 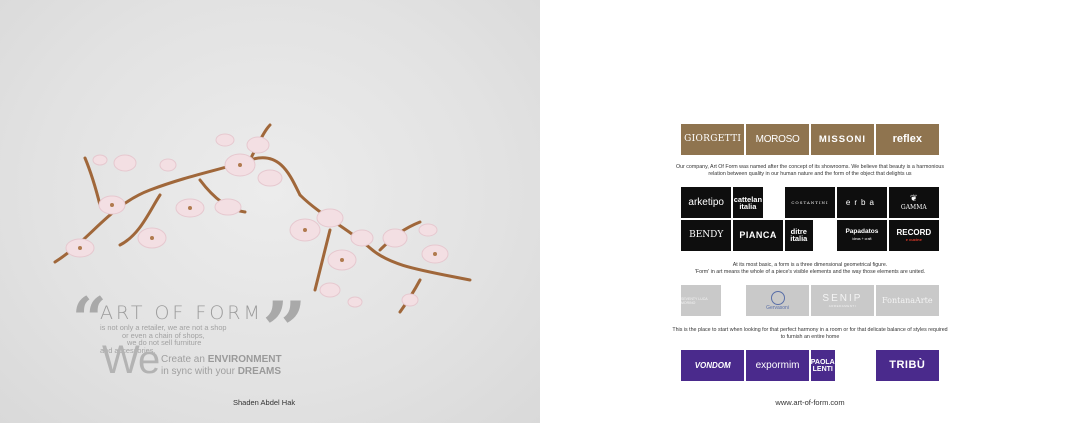 What do you see at coordinates (706, 235) in the screenshot?
I see `logo-bendy: BENDY` at bounding box center [706, 235].